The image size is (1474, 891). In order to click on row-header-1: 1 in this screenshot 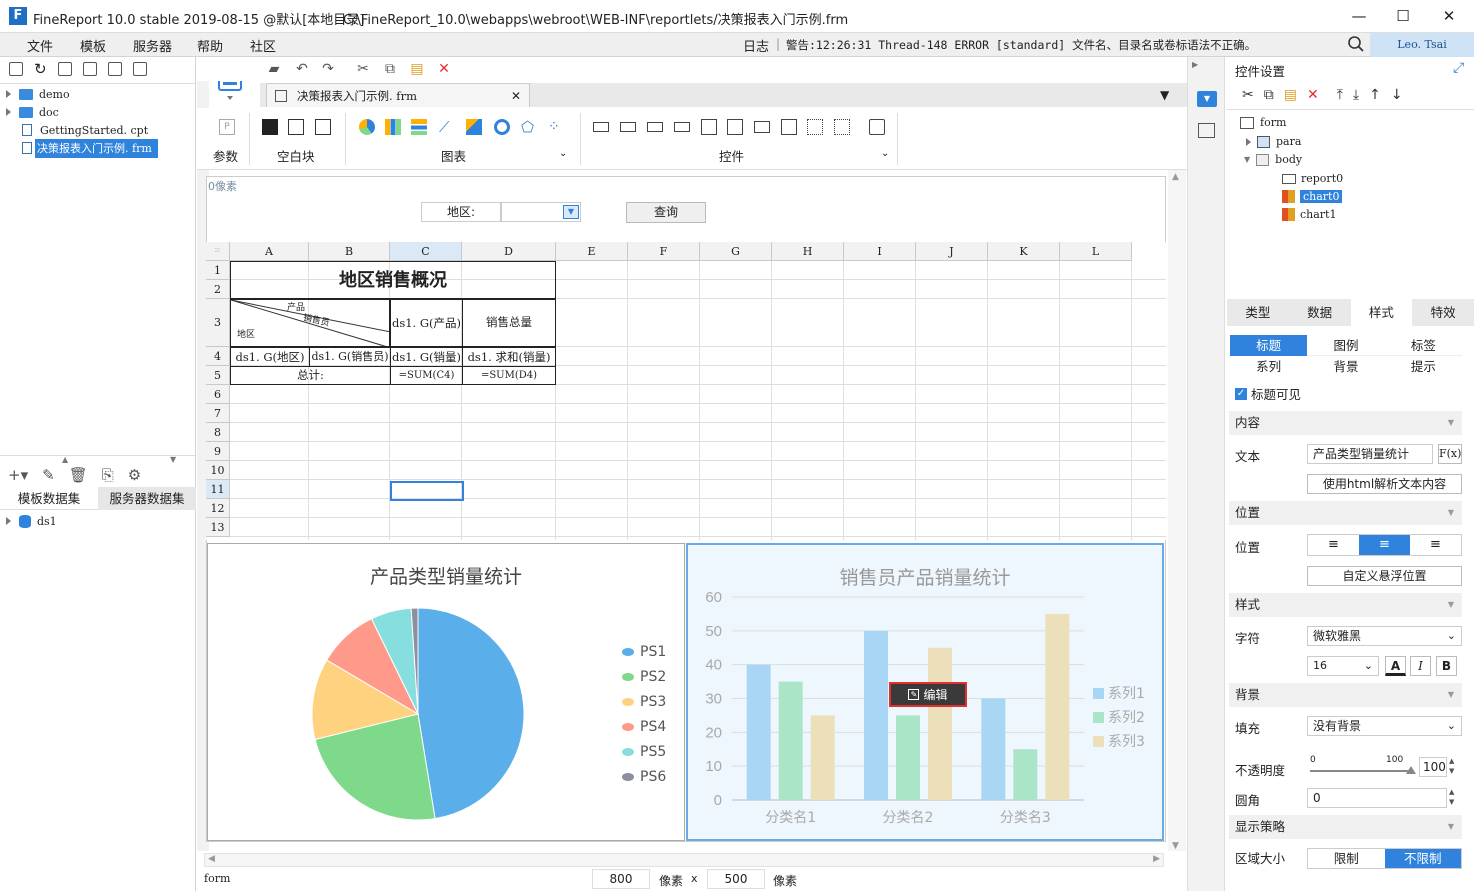, I will do `click(218, 270)`.